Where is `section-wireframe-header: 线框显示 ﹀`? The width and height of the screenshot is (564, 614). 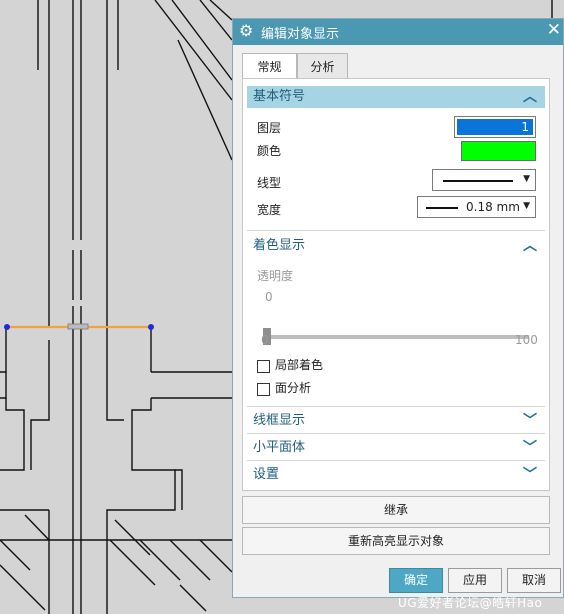 section-wireframe-header: 线框显示 ﹀ is located at coordinates (396, 421).